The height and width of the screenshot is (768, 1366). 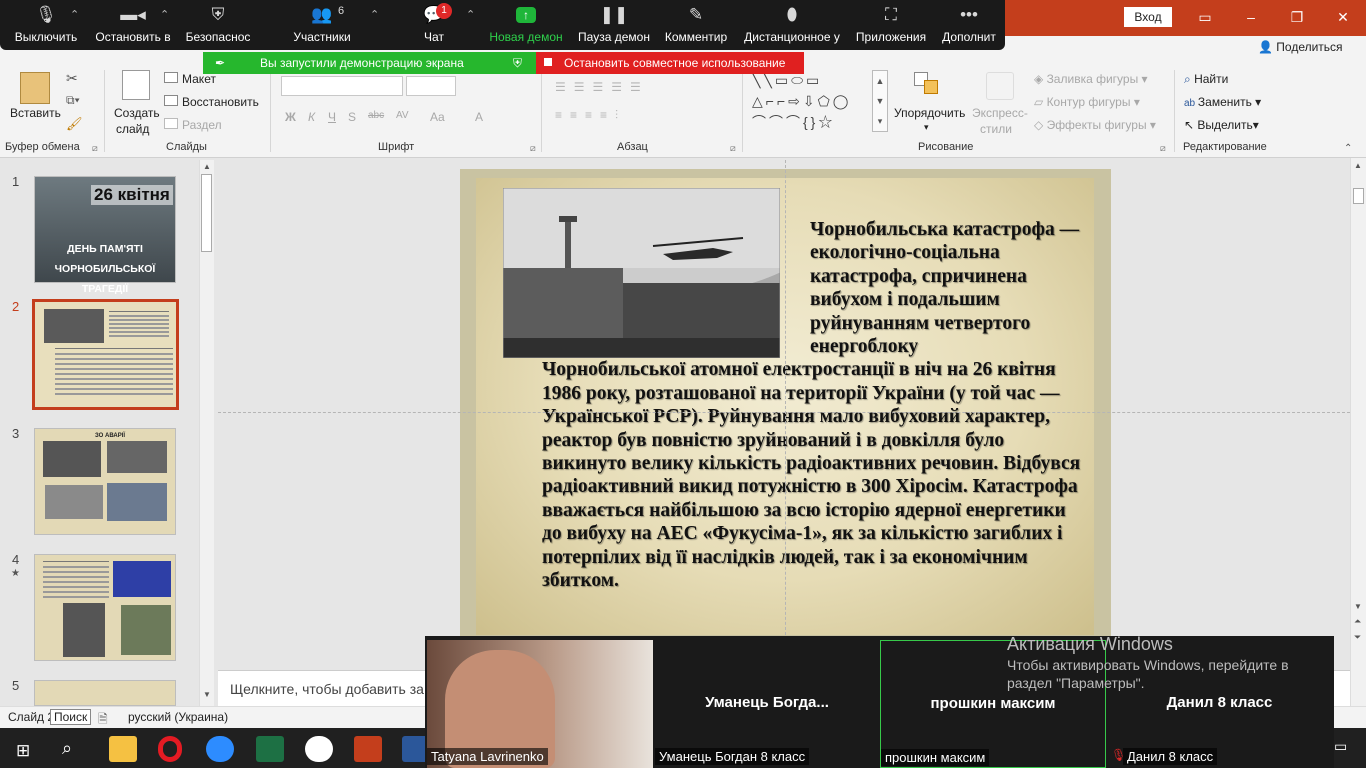 What do you see at coordinates (732, 756) in the screenshot?
I see `video-tile-label: Уманець Богдан 8 класс` at bounding box center [732, 756].